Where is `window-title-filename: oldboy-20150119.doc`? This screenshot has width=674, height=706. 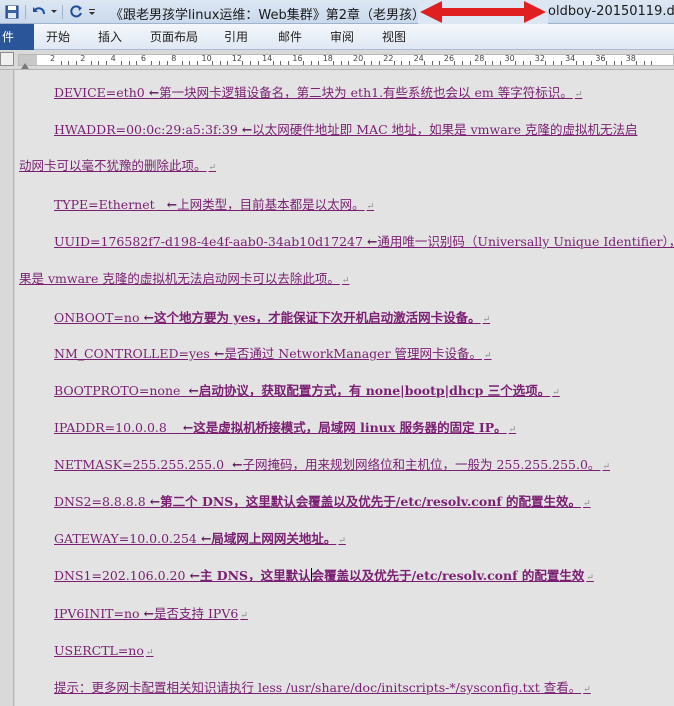 window-title-filename: oldboy-20150119.doc is located at coordinates (611, 11).